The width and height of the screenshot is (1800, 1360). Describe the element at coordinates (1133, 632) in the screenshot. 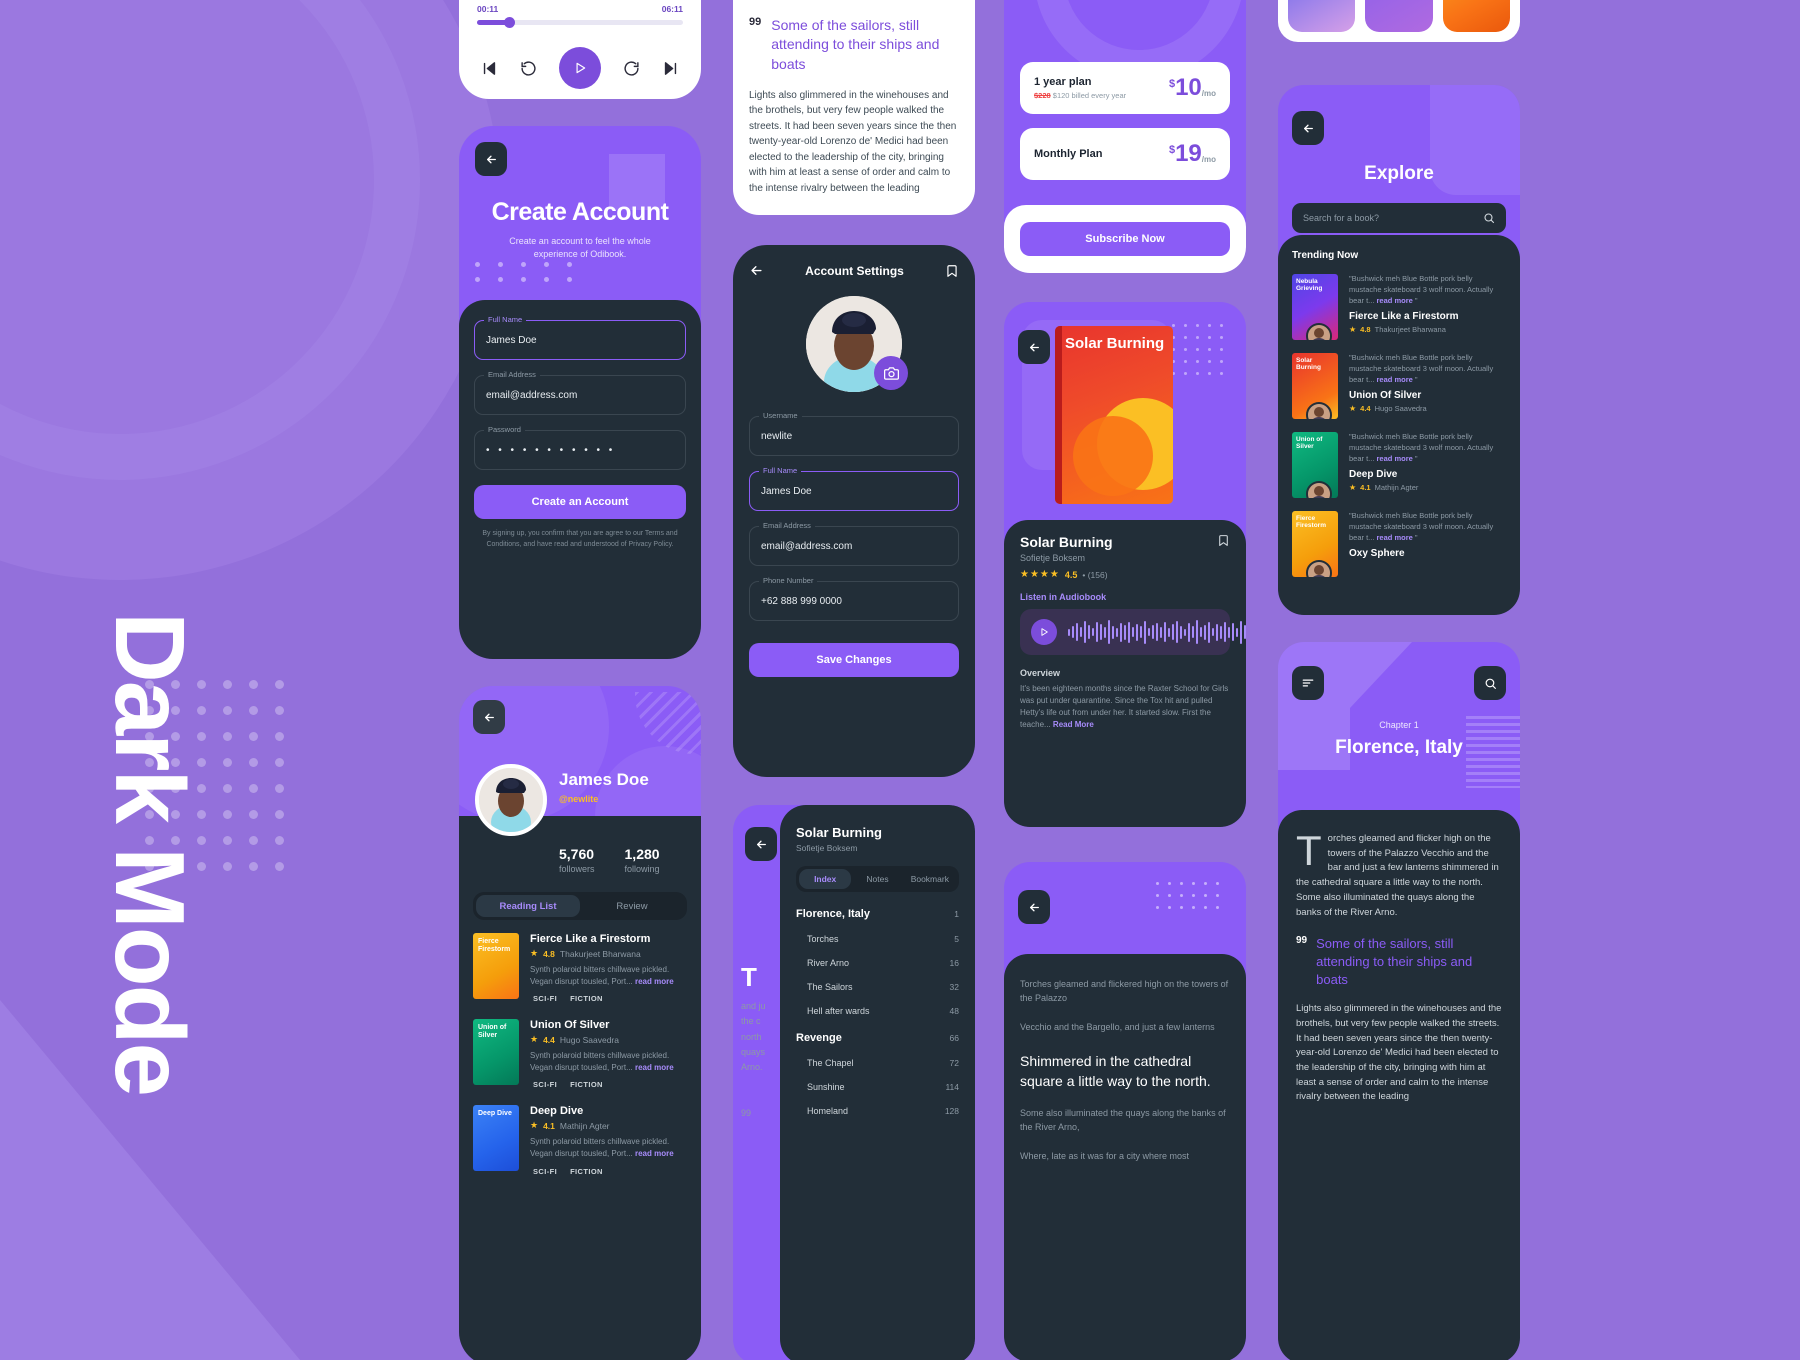

I see `audiobook-player` at that location.